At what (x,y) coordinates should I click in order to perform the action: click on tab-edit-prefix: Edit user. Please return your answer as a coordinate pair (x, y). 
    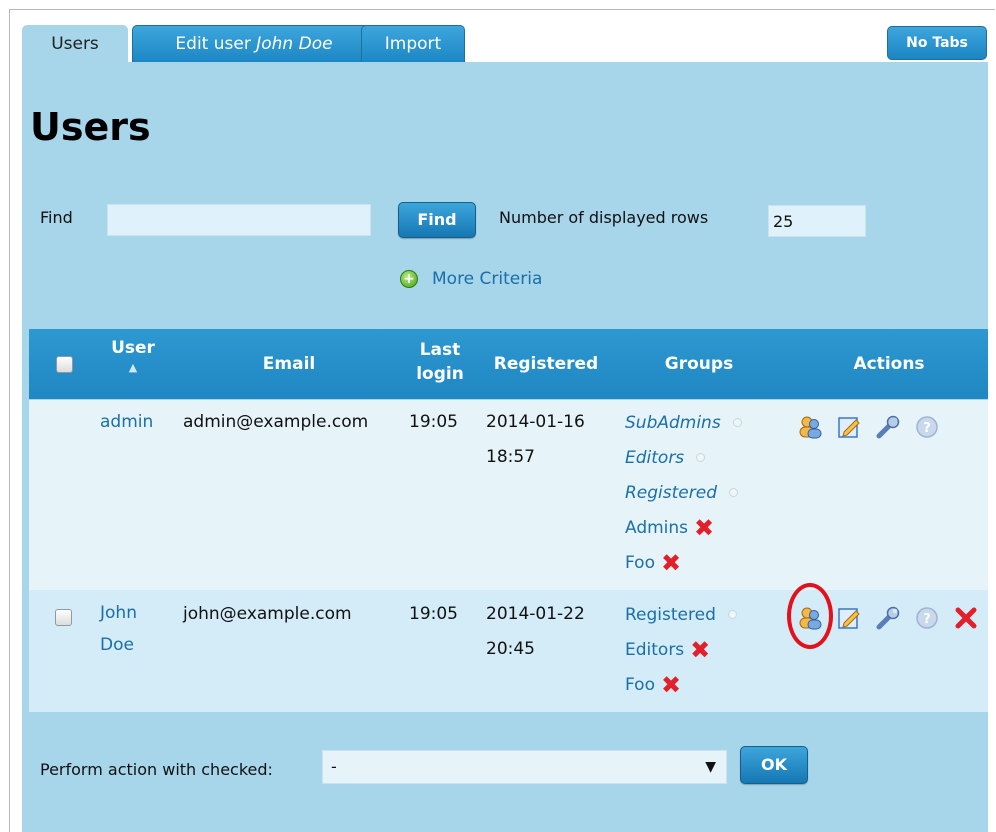
    Looking at the image, I should click on (216, 44).